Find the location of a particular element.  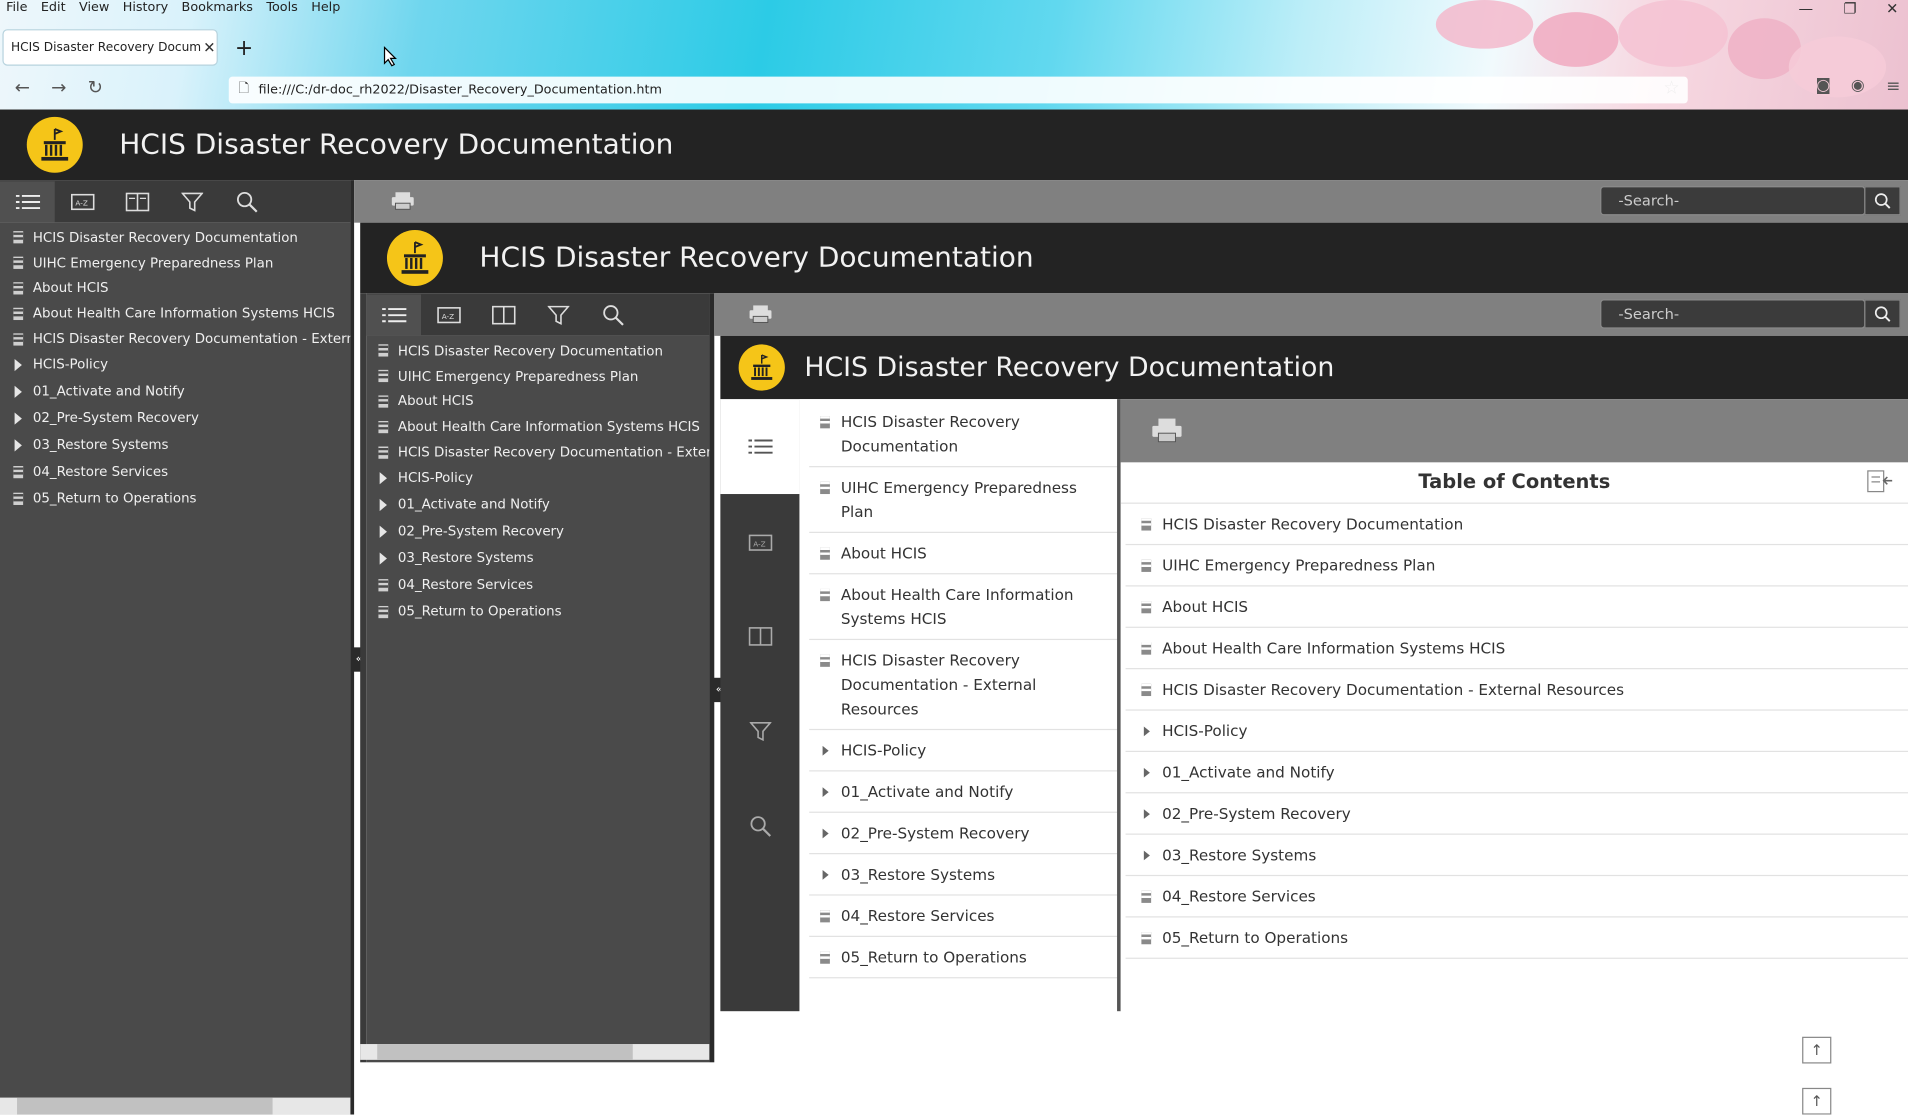

new-tab-button: + is located at coordinates (244, 48).